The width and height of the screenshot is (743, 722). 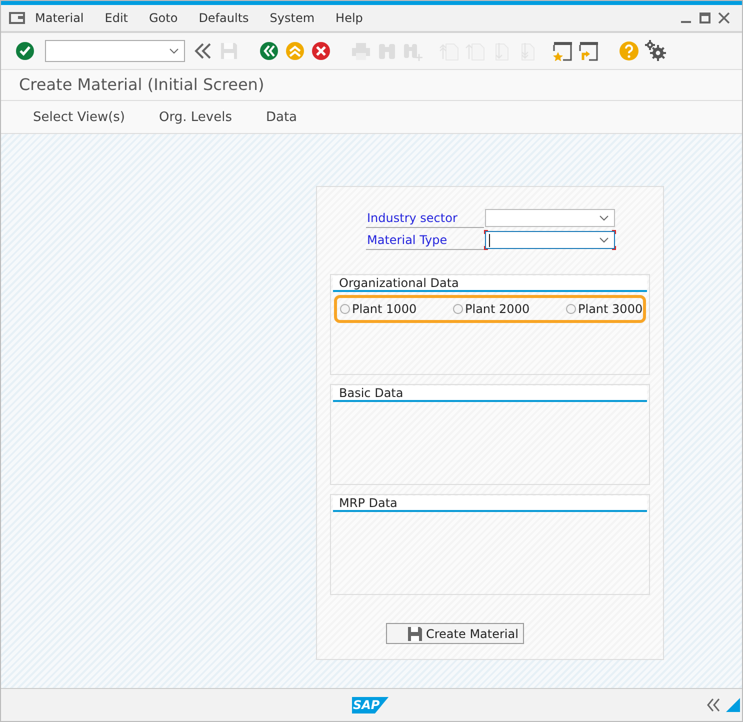 I want to click on group-title: MRP Data, so click(x=490, y=504).